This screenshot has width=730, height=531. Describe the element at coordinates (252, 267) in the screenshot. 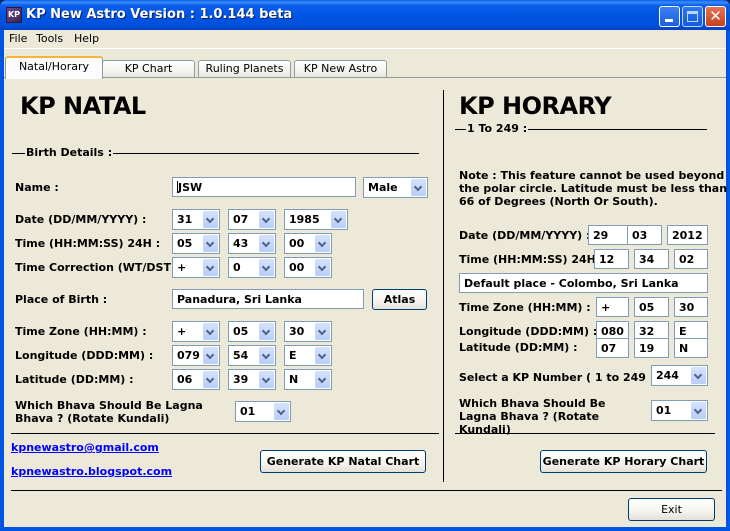

I see `tc-hour-select: 0` at that location.